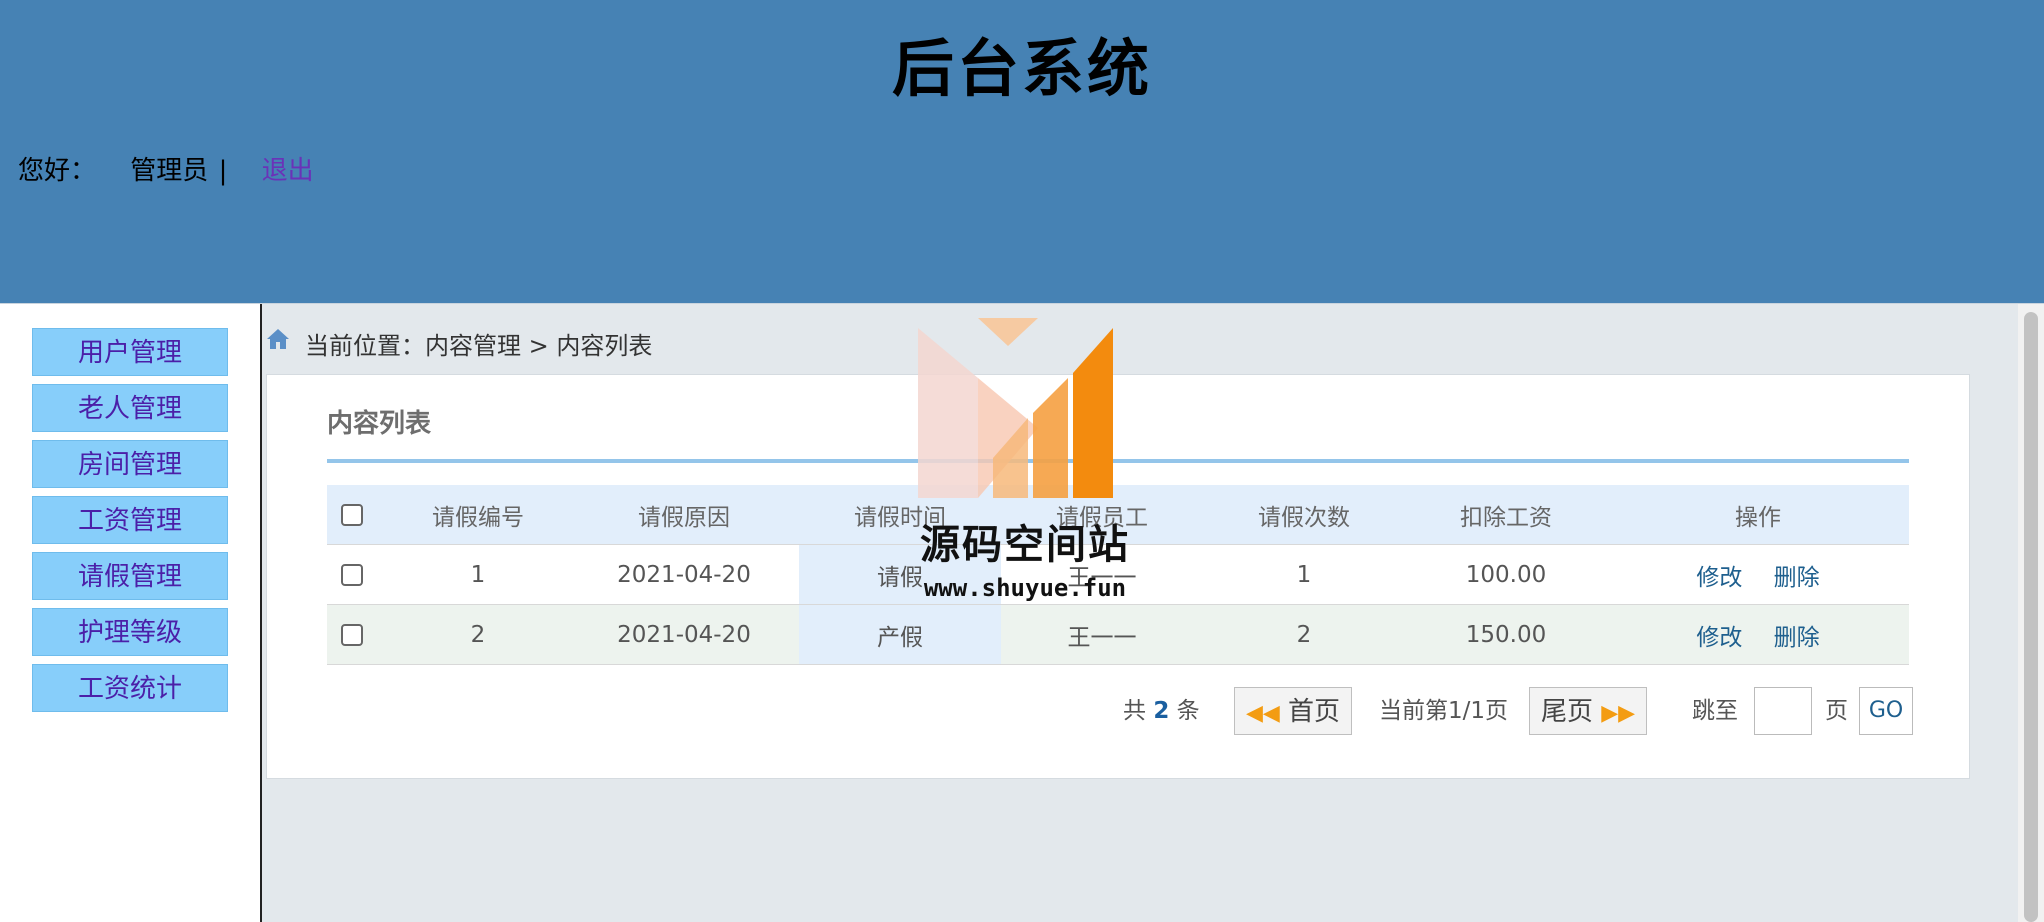 The height and width of the screenshot is (922, 2044). I want to click on watermark: 源码空间站 www.shuyue.fun, so click(1050, 463).